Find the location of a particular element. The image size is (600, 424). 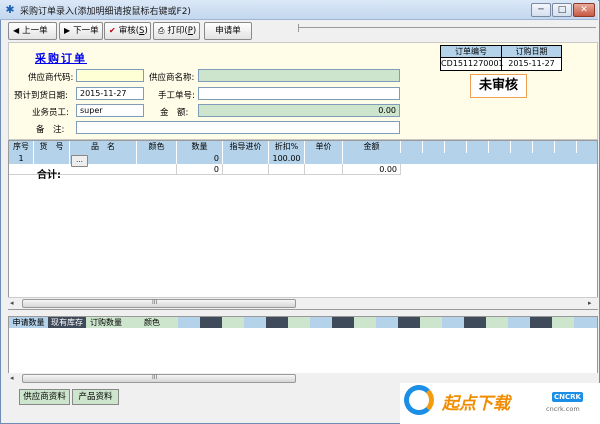

col-header-color: 颜色 is located at coordinates (157, 147).